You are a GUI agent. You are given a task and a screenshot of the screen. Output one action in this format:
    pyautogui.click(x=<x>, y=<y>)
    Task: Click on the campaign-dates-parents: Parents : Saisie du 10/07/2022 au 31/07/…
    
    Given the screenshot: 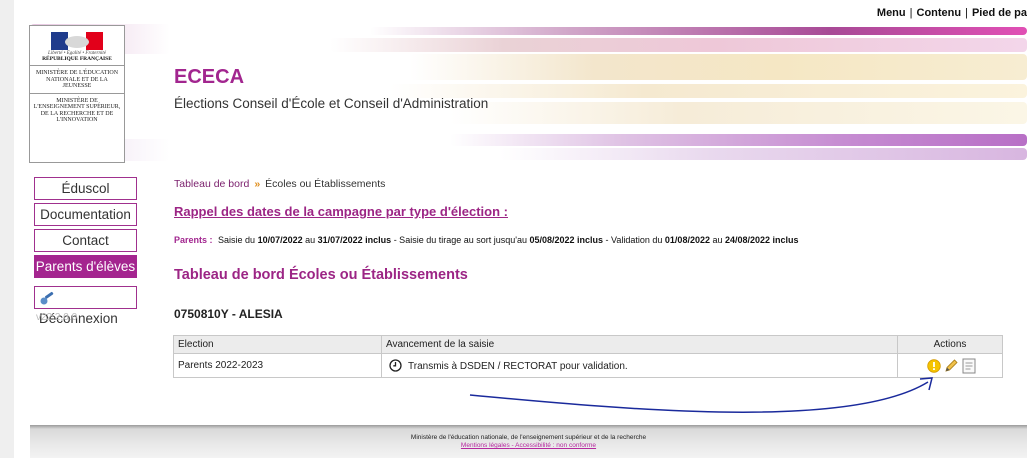 What is the action you would take?
    pyautogui.click(x=486, y=240)
    